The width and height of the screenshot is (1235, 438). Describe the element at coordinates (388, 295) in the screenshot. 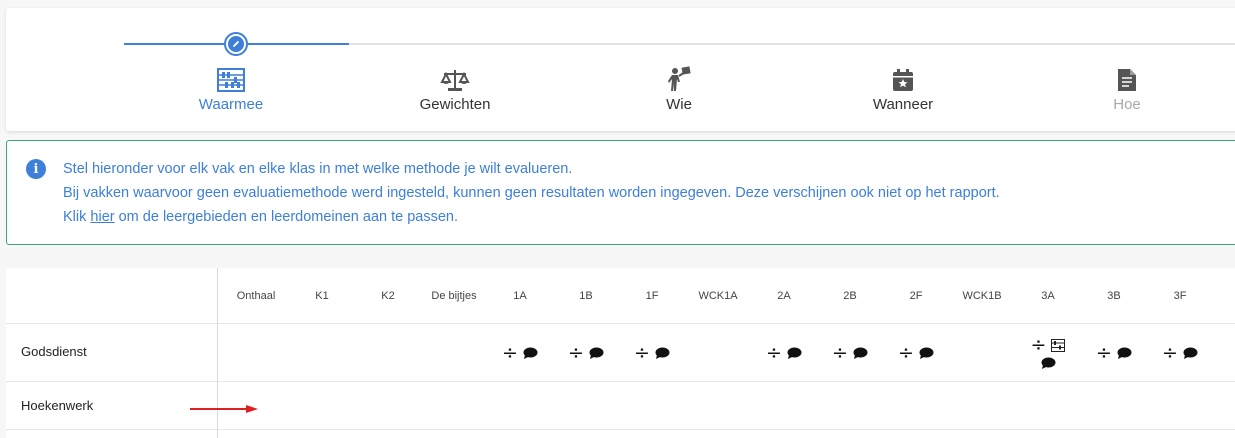

I see `column-header: K2` at that location.